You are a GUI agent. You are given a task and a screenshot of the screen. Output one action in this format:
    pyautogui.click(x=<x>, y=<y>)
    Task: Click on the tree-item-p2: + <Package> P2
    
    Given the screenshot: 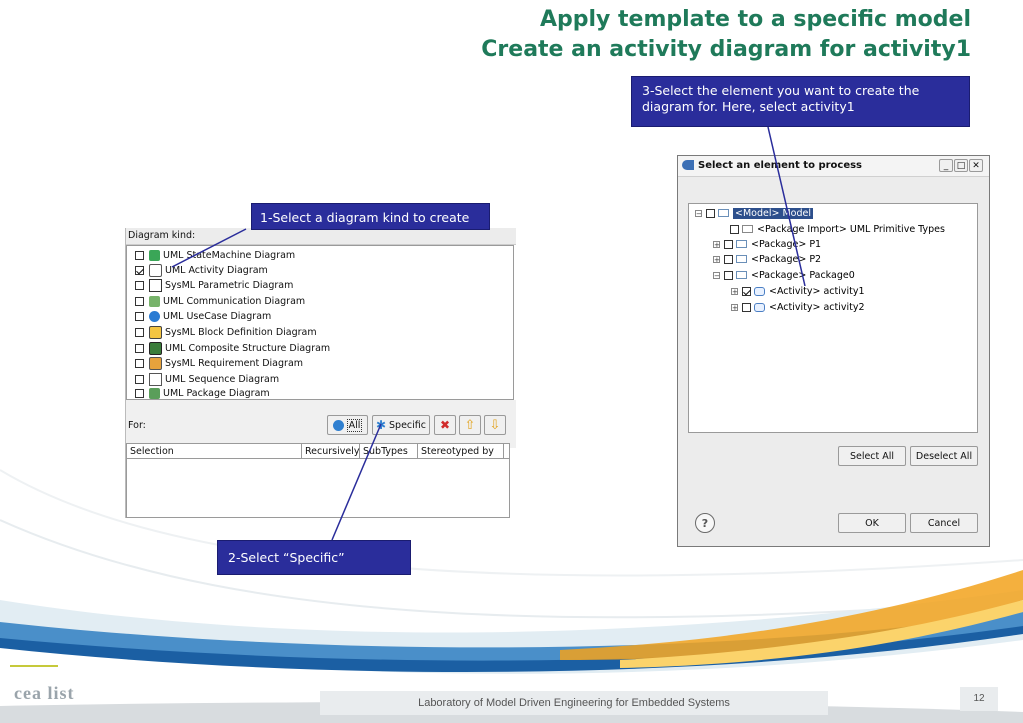 What is the action you would take?
    pyautogui.click(x=767, y=259)
    